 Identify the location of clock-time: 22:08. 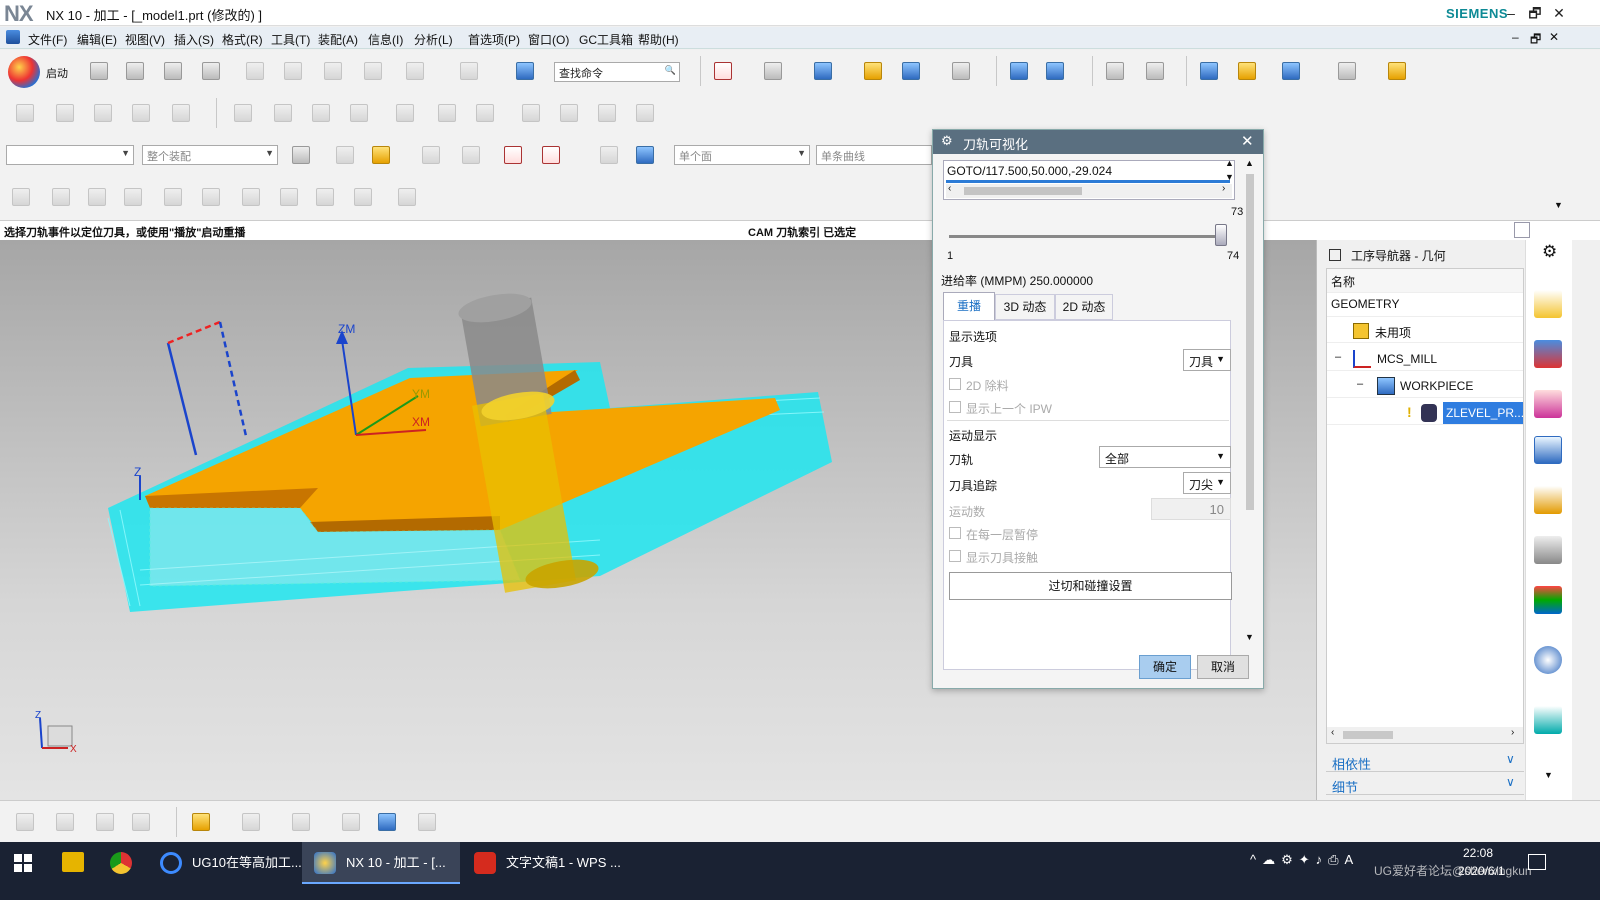
(1478, 853).